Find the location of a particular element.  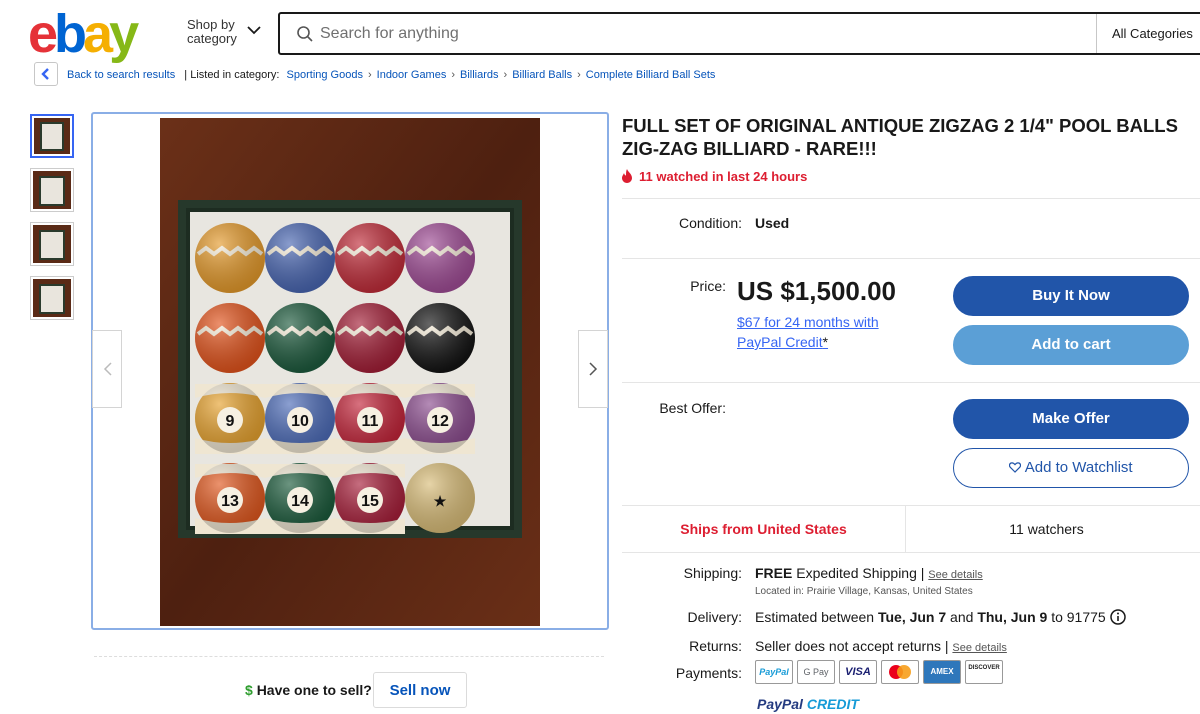

shipping-label: Shipping: is located at coordinates (712, 573).